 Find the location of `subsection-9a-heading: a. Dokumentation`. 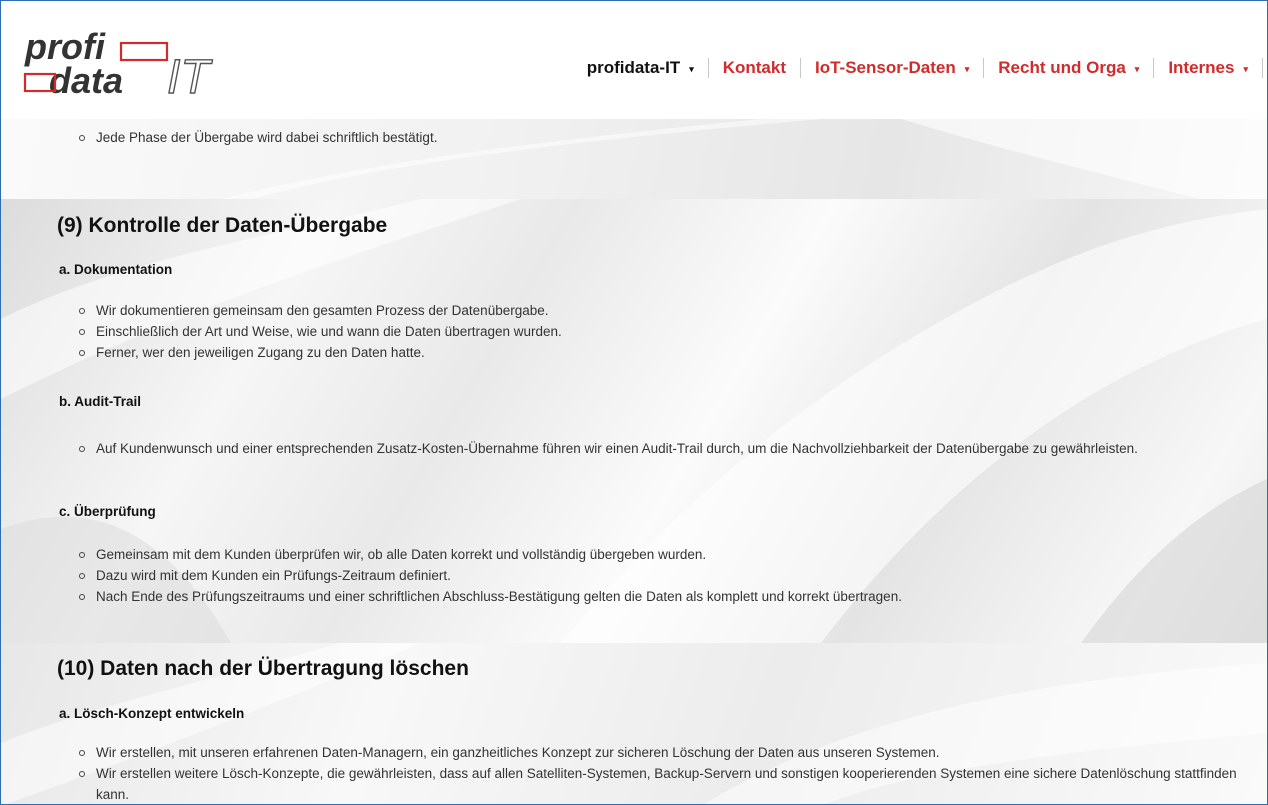

subsection-9a-heading: a. Dokumentation is located at coordinates (116, 269).